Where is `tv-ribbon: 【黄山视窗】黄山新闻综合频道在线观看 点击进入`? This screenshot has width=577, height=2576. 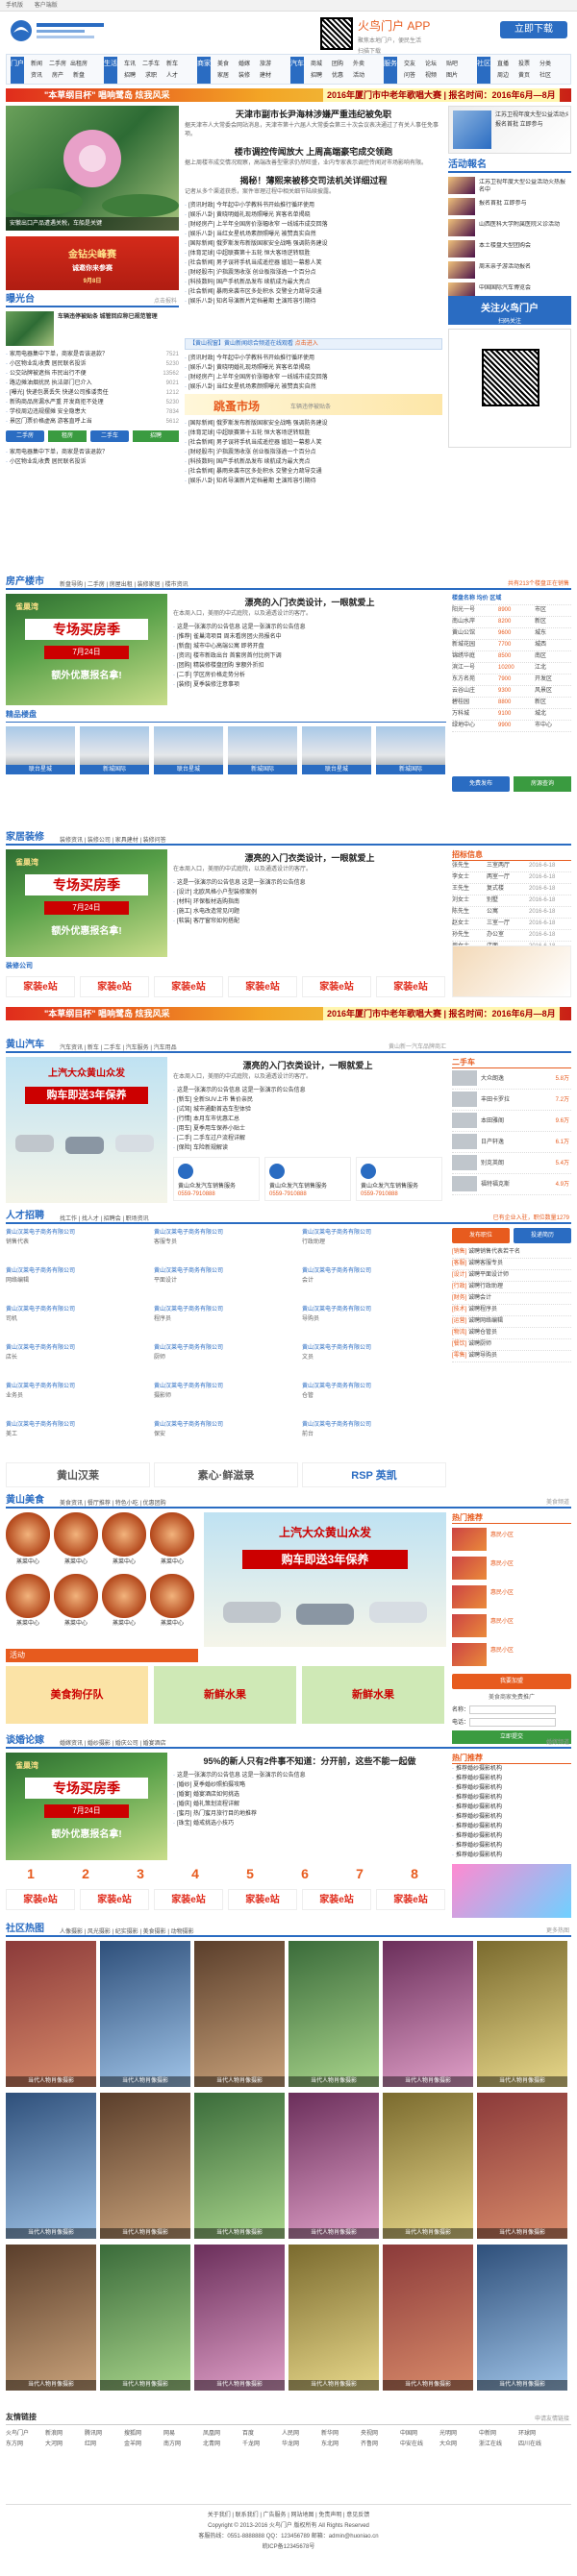
tv-ribbon: 【黄山视窗】黄山新闻综合频道在线观看 点击进入 is located at coordinates (314, 344).